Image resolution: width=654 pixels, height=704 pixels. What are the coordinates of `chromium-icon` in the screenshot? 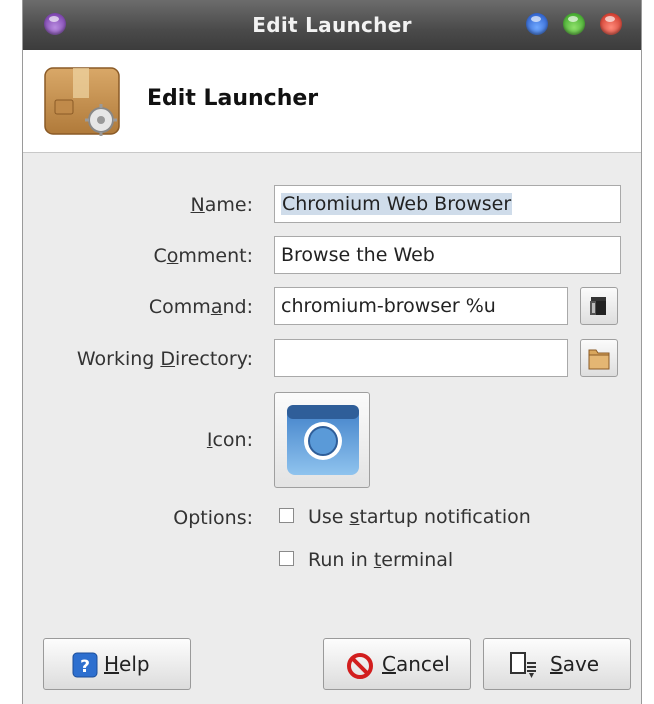 It's located at (323, 440).